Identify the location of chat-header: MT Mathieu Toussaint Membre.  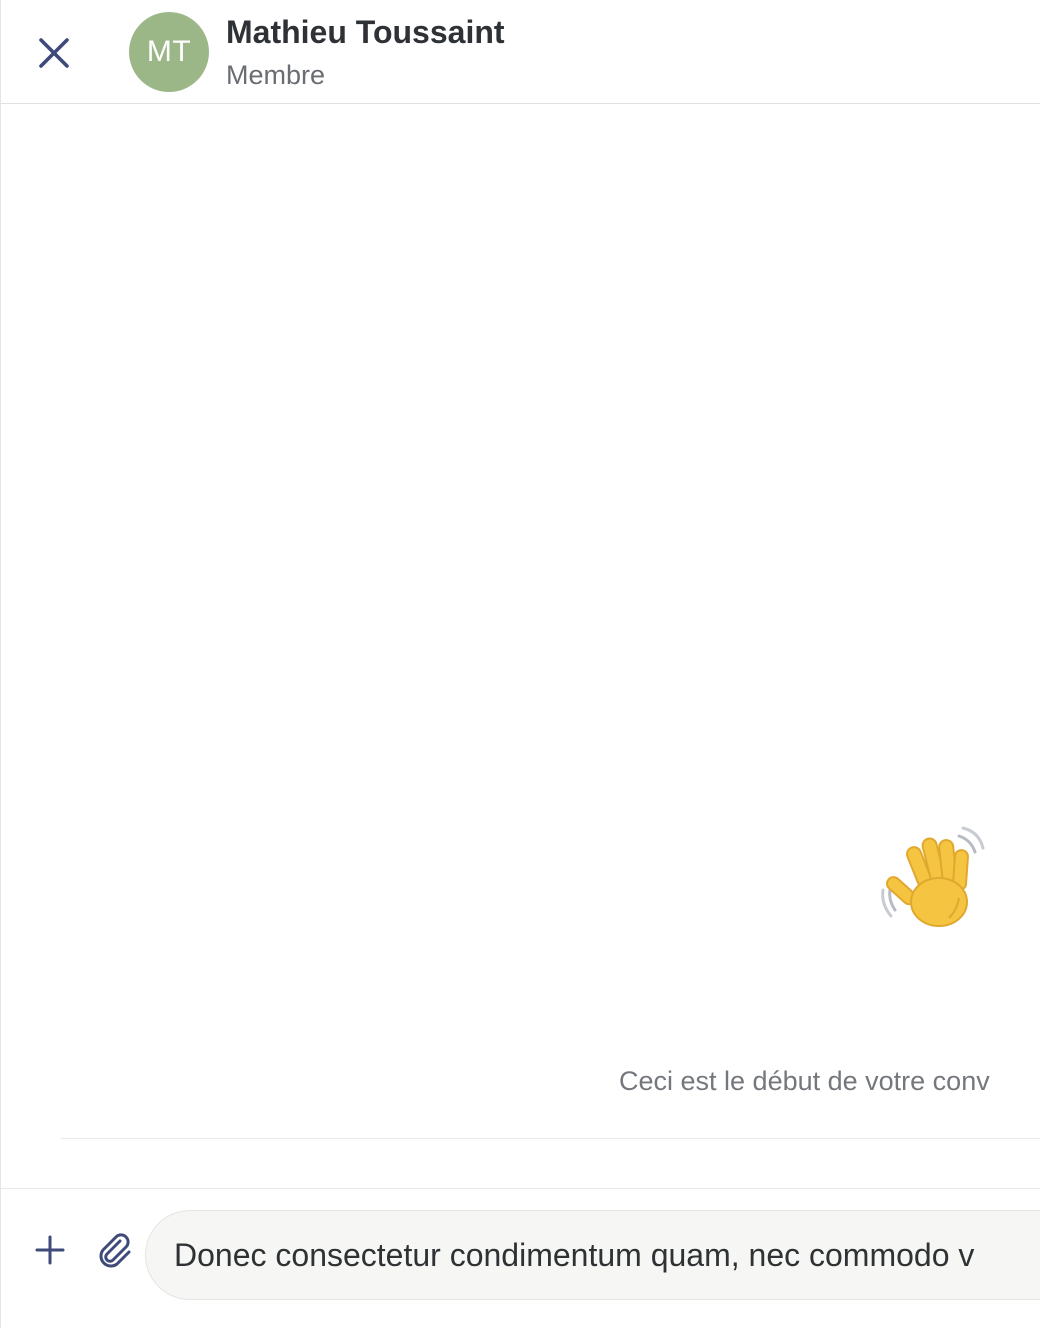
(520, 52).